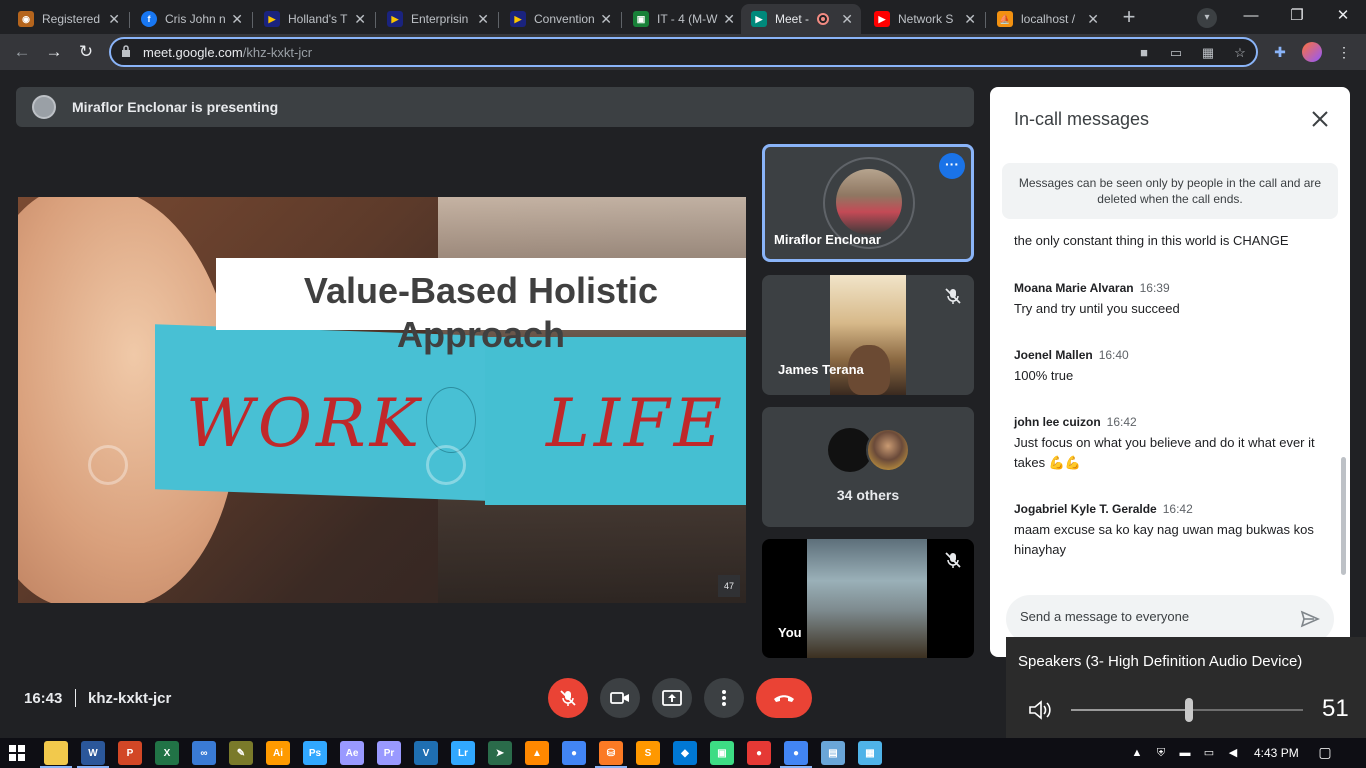 The image size is (1366, 768). I want to click on network-icon: ▭, so click(1209, 753).